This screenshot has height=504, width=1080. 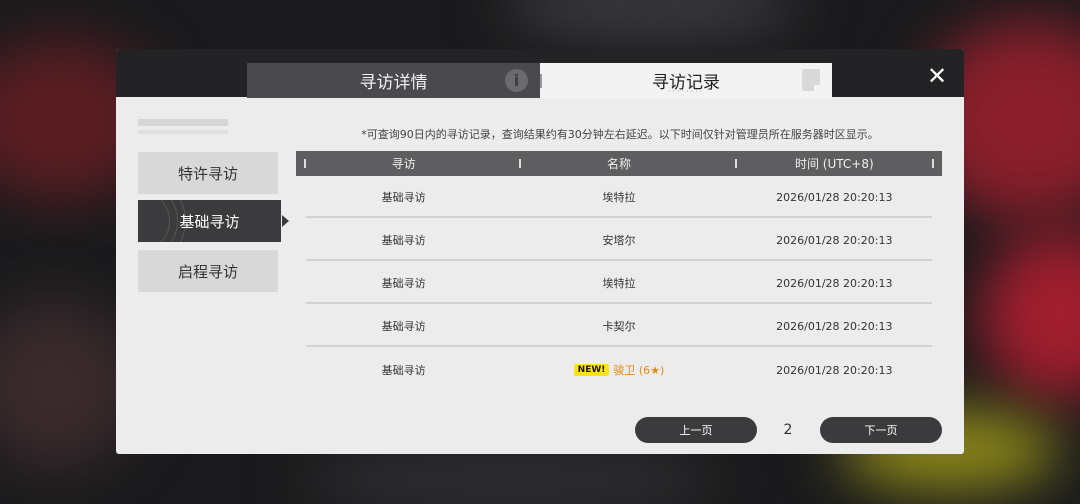 I want to click on menu-item-starter-recruit: 启程寻访, so click(x=208, y=271).